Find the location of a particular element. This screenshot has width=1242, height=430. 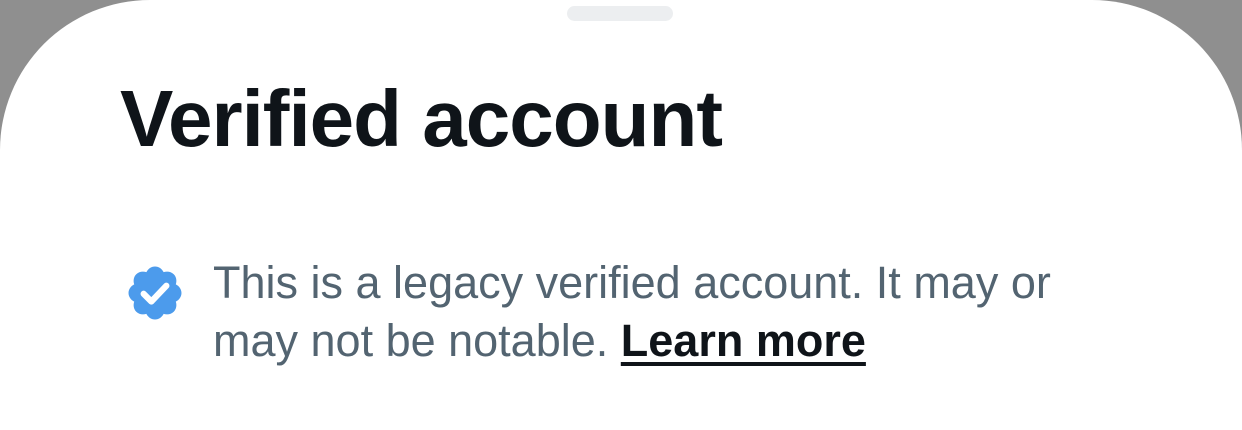

sheet-title: Verified account is located at coordinates (421, 118).